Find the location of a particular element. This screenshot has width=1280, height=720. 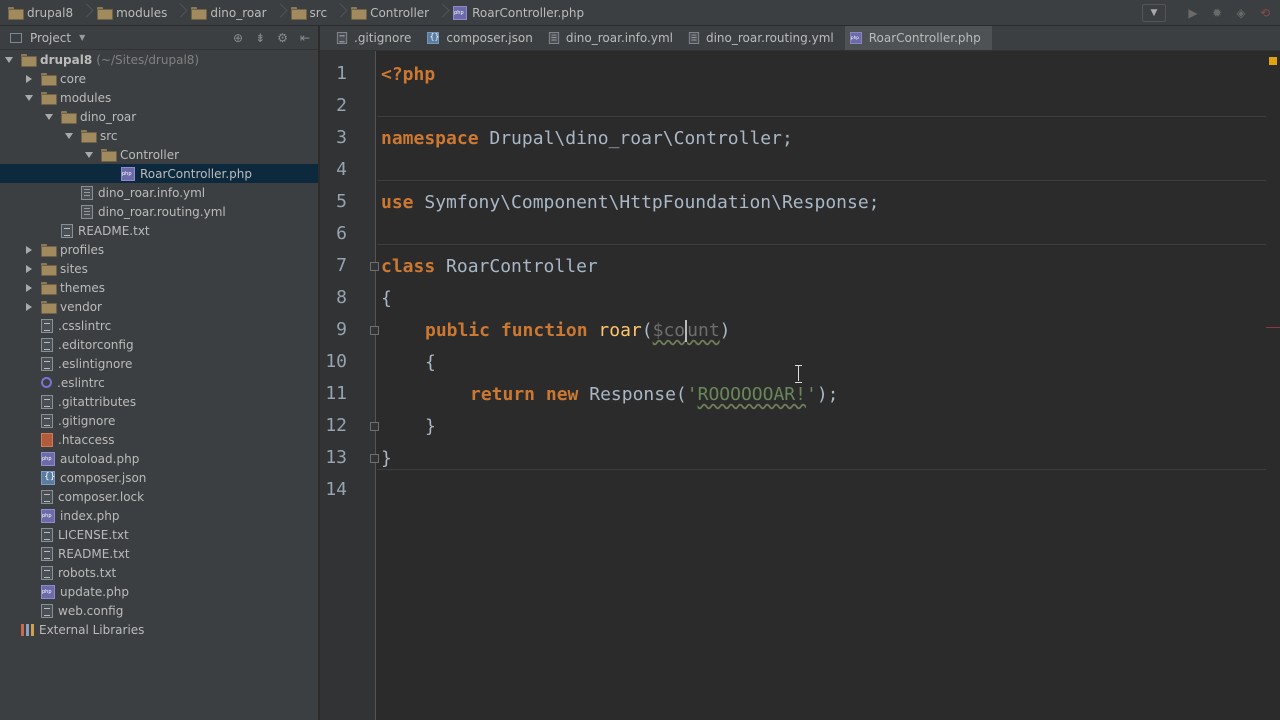

tree-item: web.config is located at coordinates (159, 610).